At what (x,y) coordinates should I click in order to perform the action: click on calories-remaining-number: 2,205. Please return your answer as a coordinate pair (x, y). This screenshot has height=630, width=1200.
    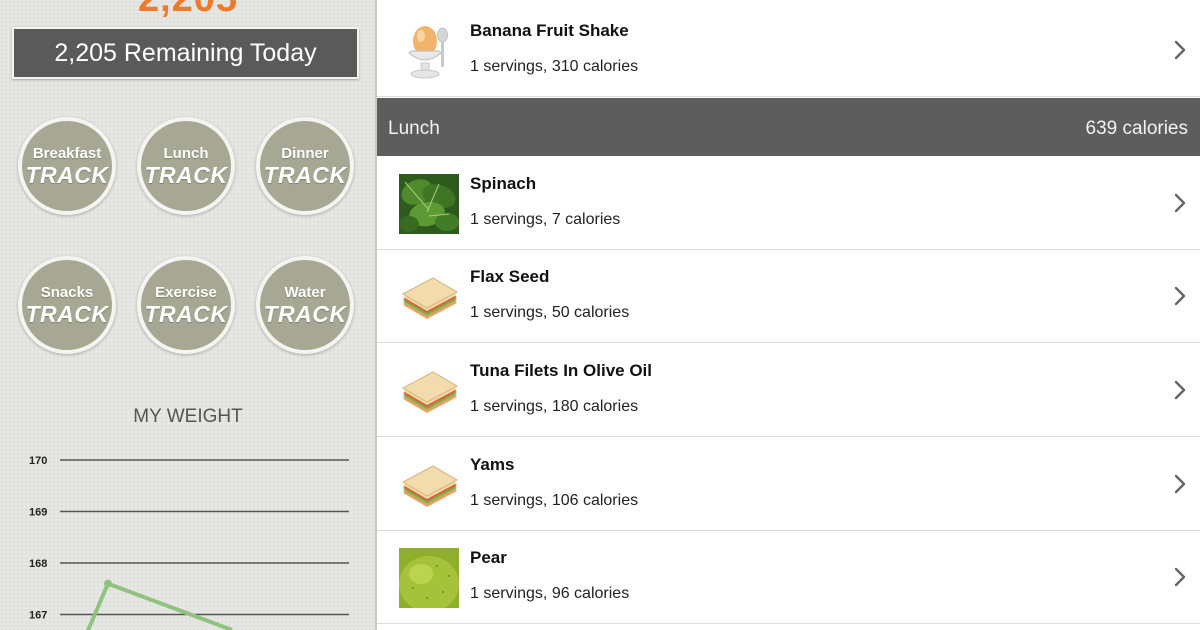
    Looking at the image, I should click on (188, 10).